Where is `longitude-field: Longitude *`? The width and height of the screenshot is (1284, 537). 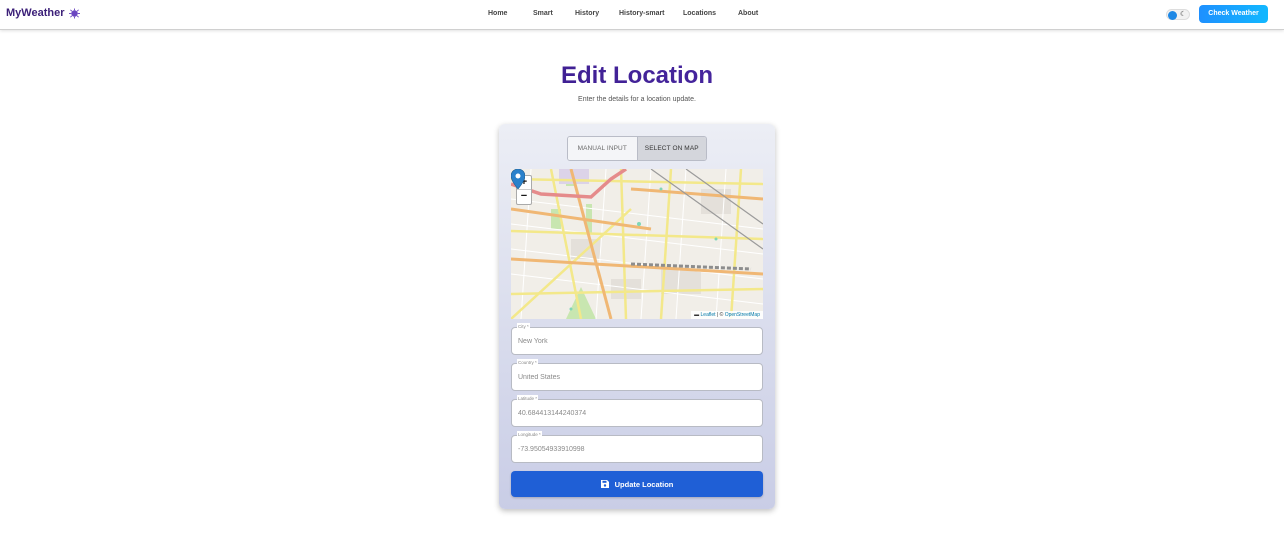
longitude-field: Longitude * is located at coordinates (637, 447).